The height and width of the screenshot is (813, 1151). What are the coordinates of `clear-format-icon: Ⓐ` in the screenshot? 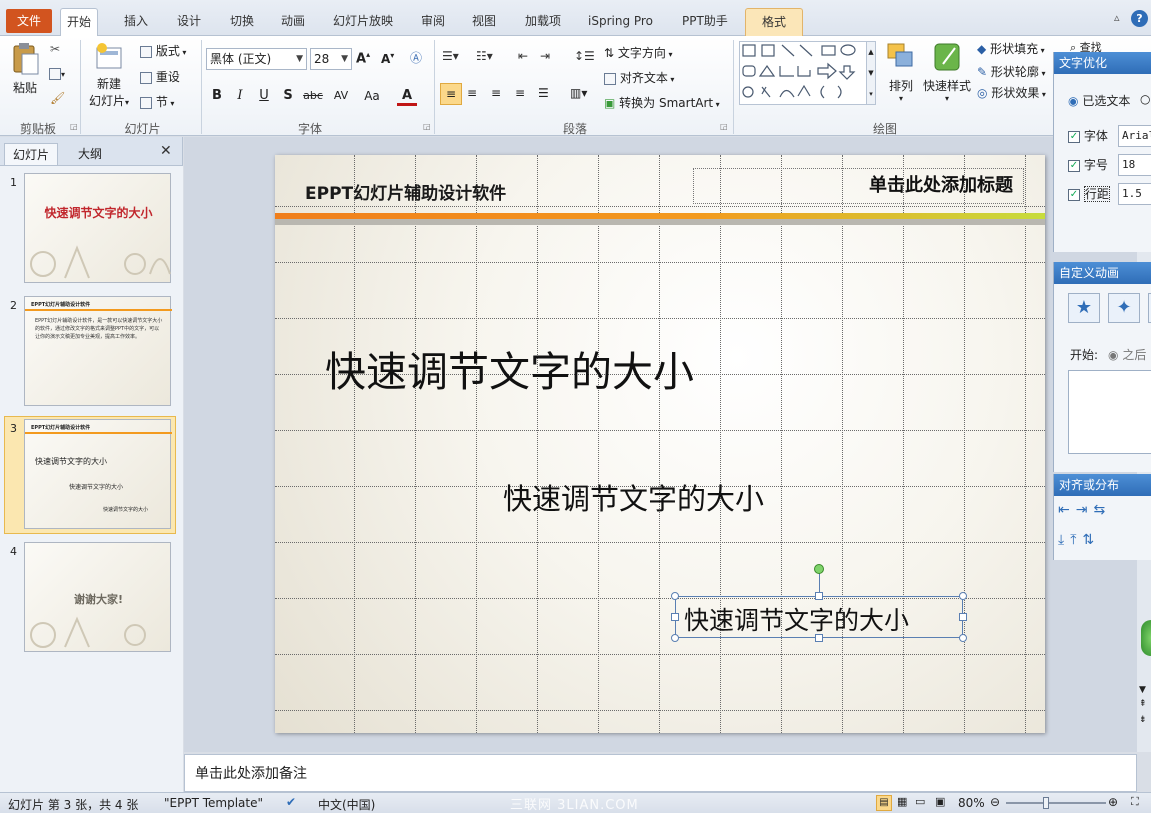 It's located at (416, 57).